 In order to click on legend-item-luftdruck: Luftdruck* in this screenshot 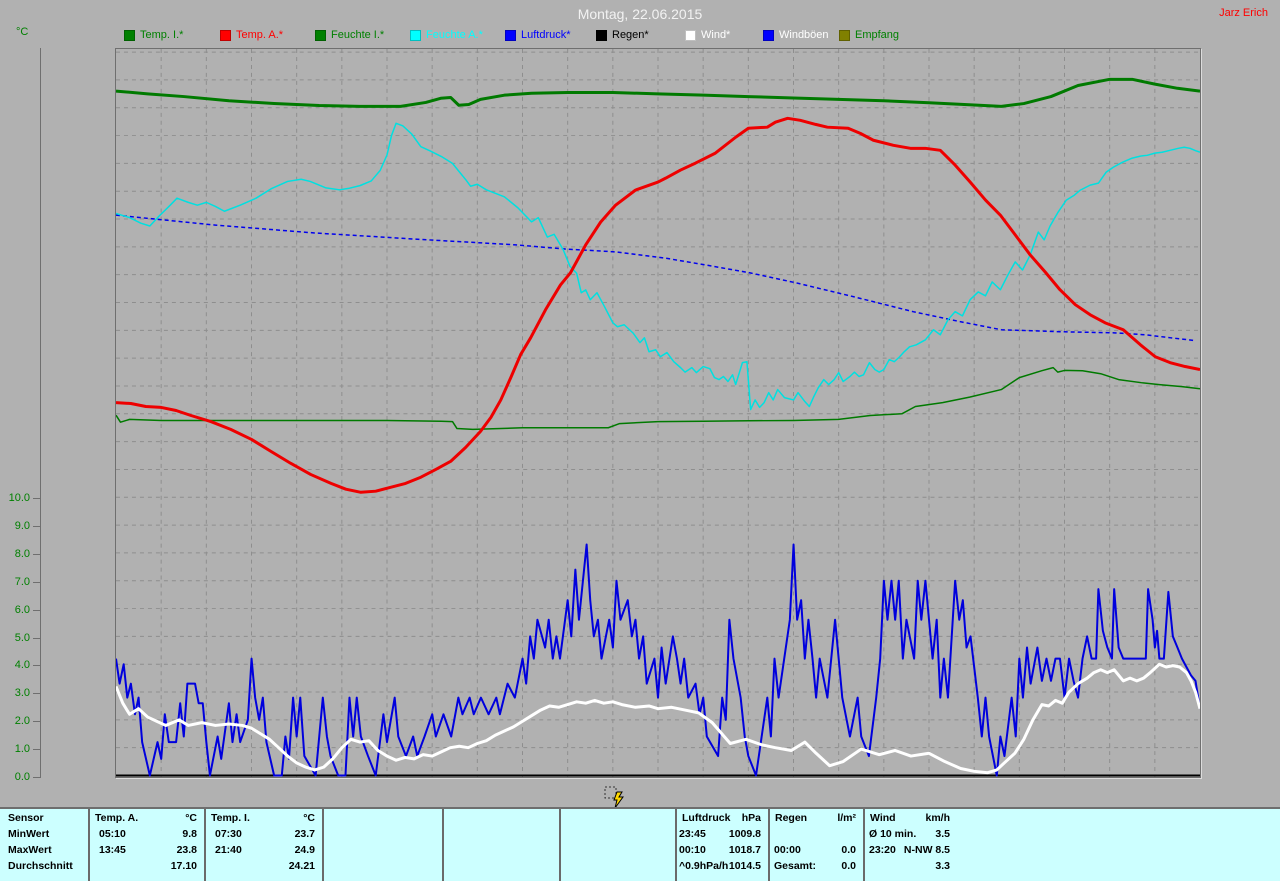, I will do `click(538, 35)`.